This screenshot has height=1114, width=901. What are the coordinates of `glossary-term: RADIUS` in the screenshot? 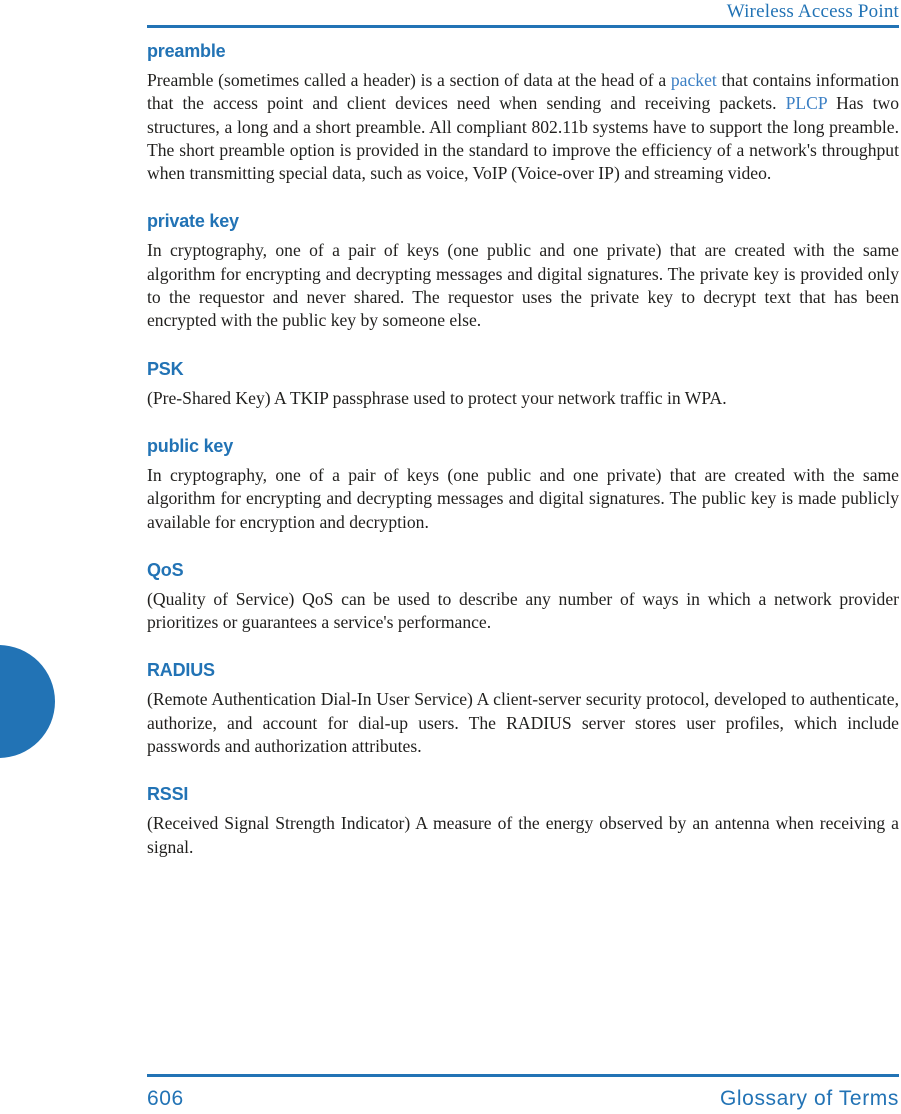 It's located at (181, 670).